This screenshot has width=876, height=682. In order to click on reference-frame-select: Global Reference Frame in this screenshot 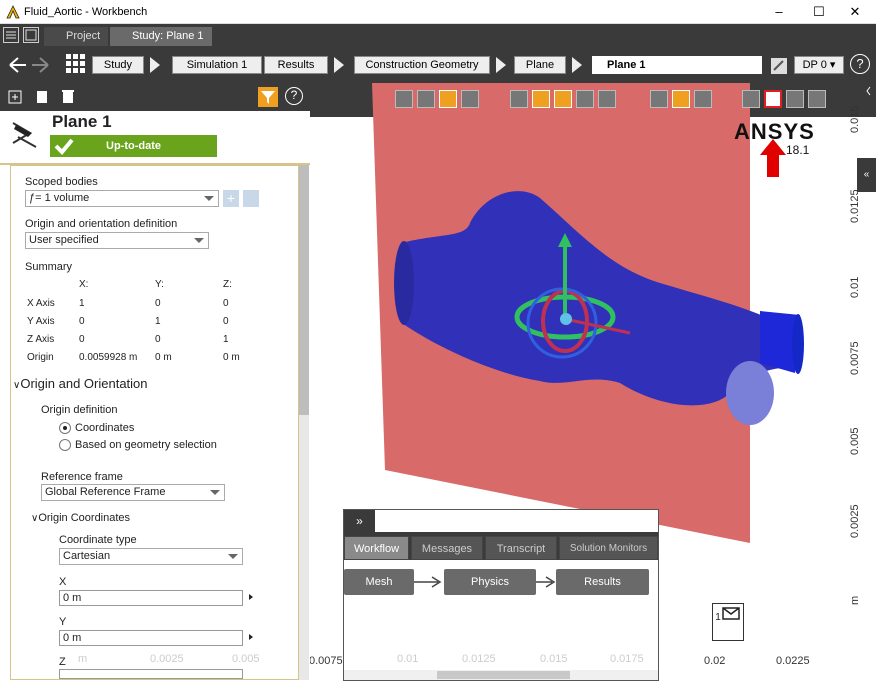, I will do `click(133, 492)`.